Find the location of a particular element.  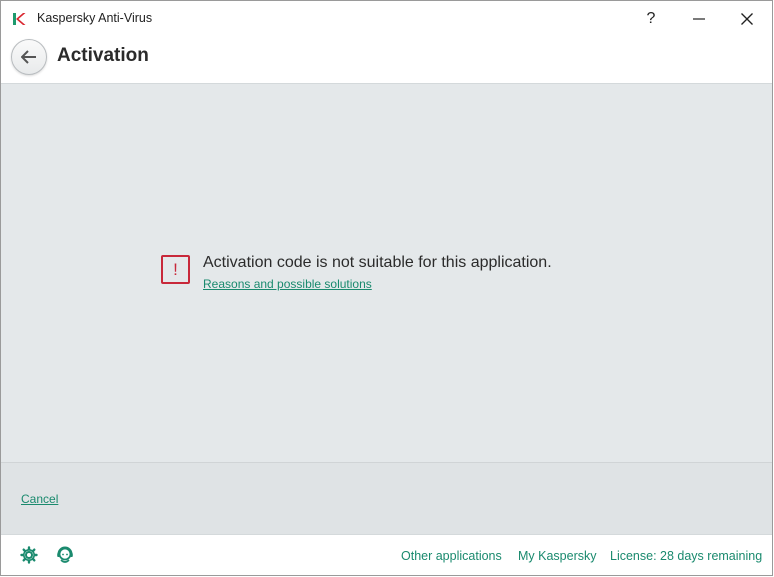

back-button is located at coordinates (29, 57).